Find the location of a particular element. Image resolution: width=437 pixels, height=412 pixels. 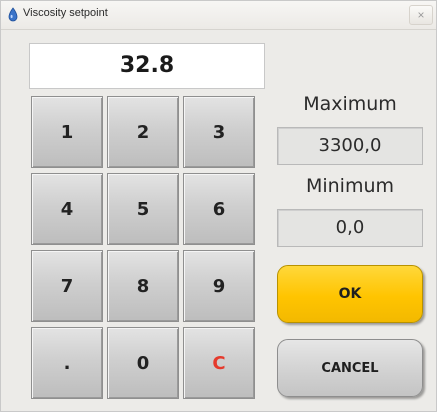

key-2: 2 is located at coordinates (143, 132).